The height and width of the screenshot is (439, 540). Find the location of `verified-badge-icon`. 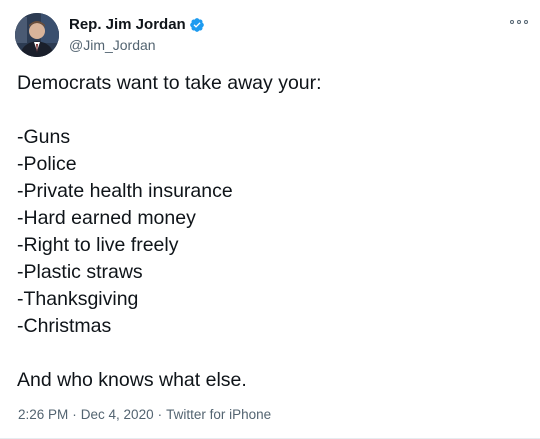

verified-badge-icon is located at coordinates (197, 25).